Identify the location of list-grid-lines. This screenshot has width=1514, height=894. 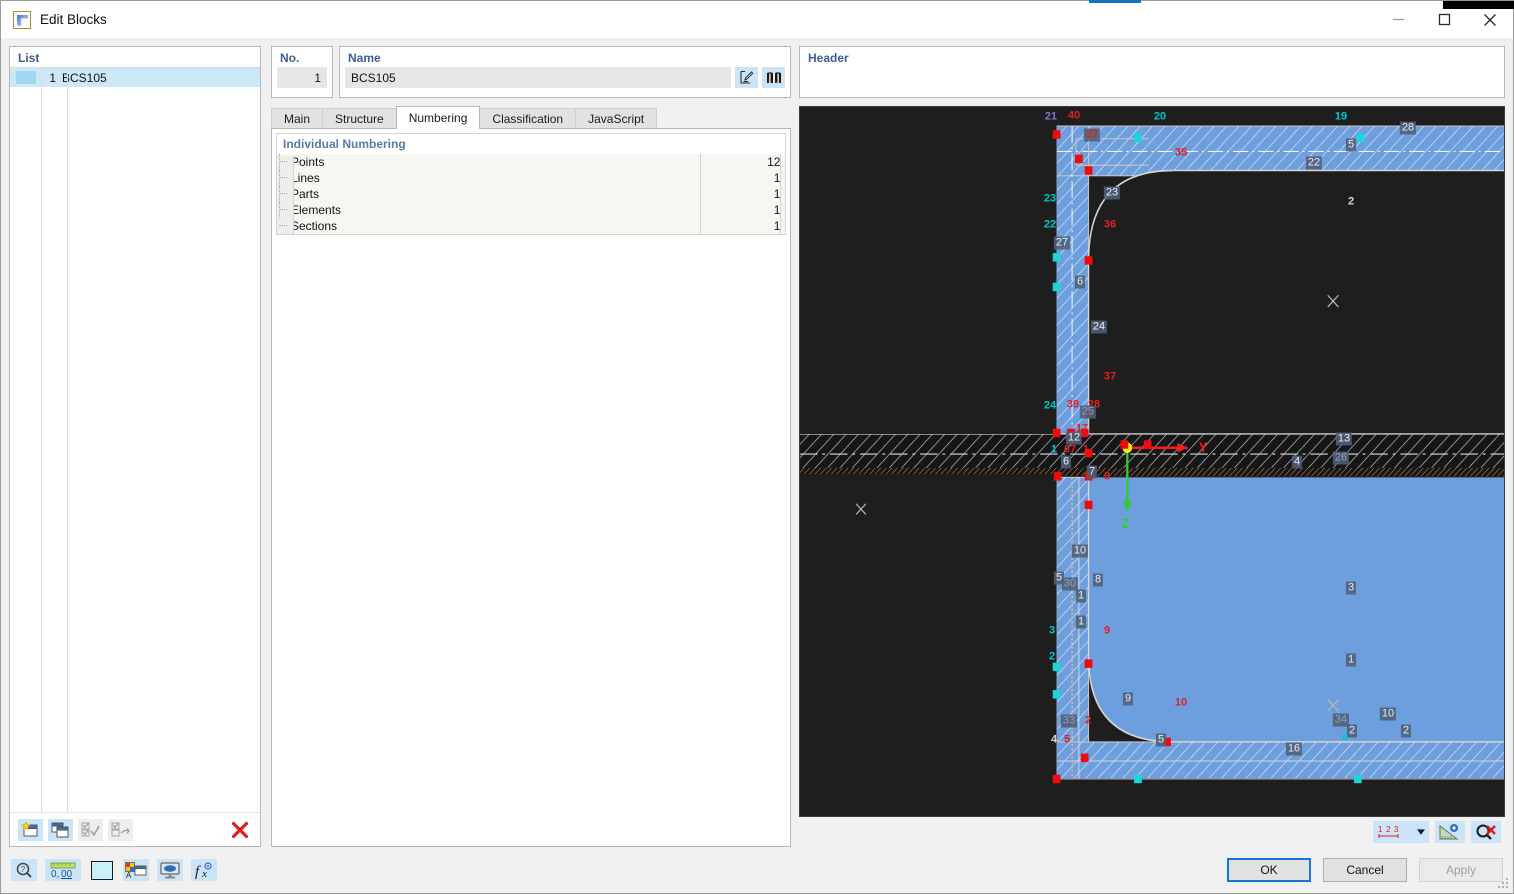
(135, 440).